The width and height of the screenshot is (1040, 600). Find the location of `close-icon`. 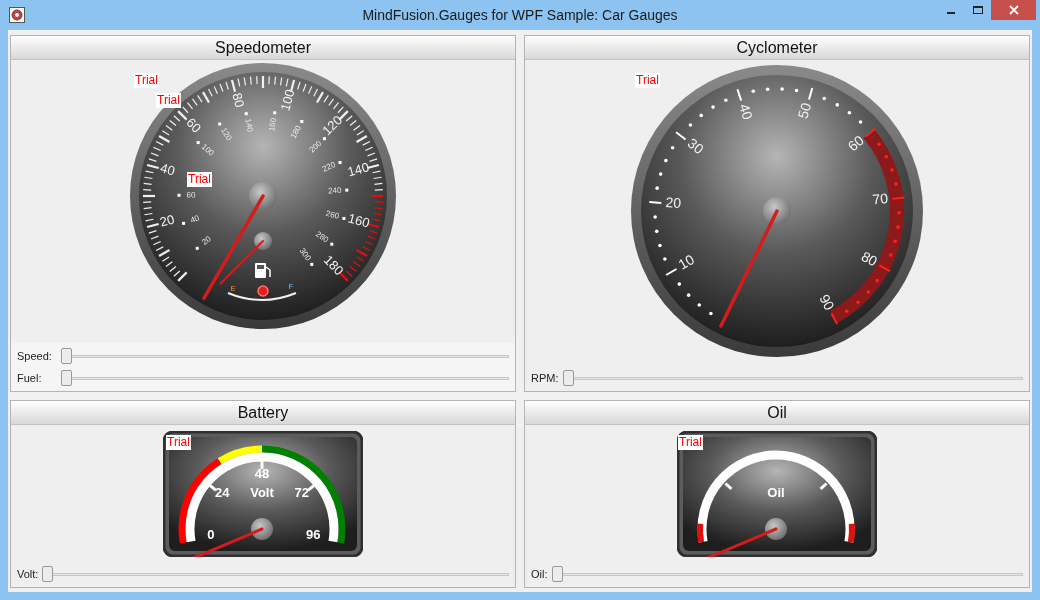

close-icon is located at coordinates (1013, 10).